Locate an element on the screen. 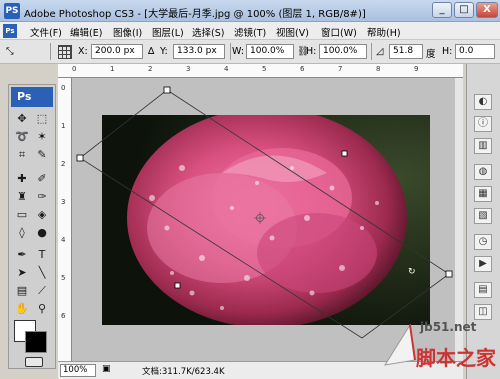 The width and height of the screenshot is (500, 379). lasso-tool-icon: ➰ is located at coordinates (22, 137).